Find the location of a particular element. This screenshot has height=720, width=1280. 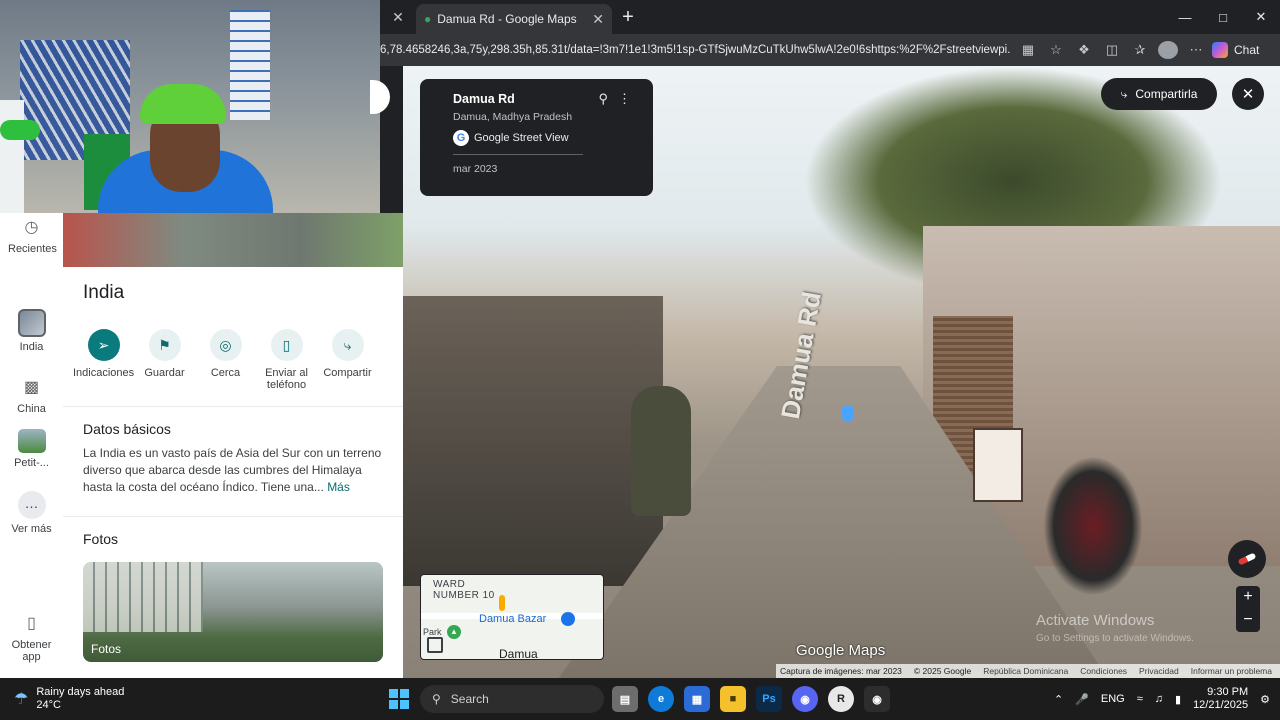

copilot-icon is located at coordinates (1220, 50).